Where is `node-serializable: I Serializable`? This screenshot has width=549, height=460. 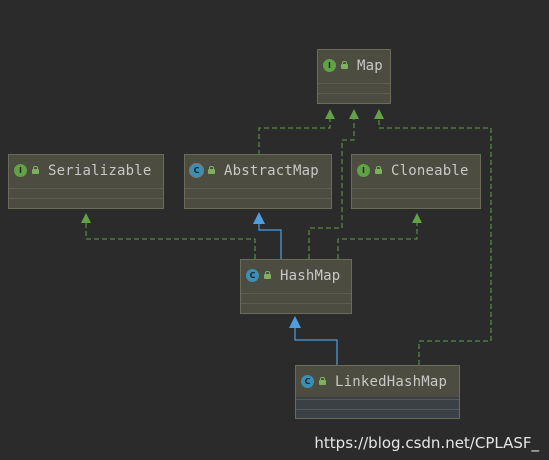 node-serializable: I Serializable is located at coordinates (86, 181).